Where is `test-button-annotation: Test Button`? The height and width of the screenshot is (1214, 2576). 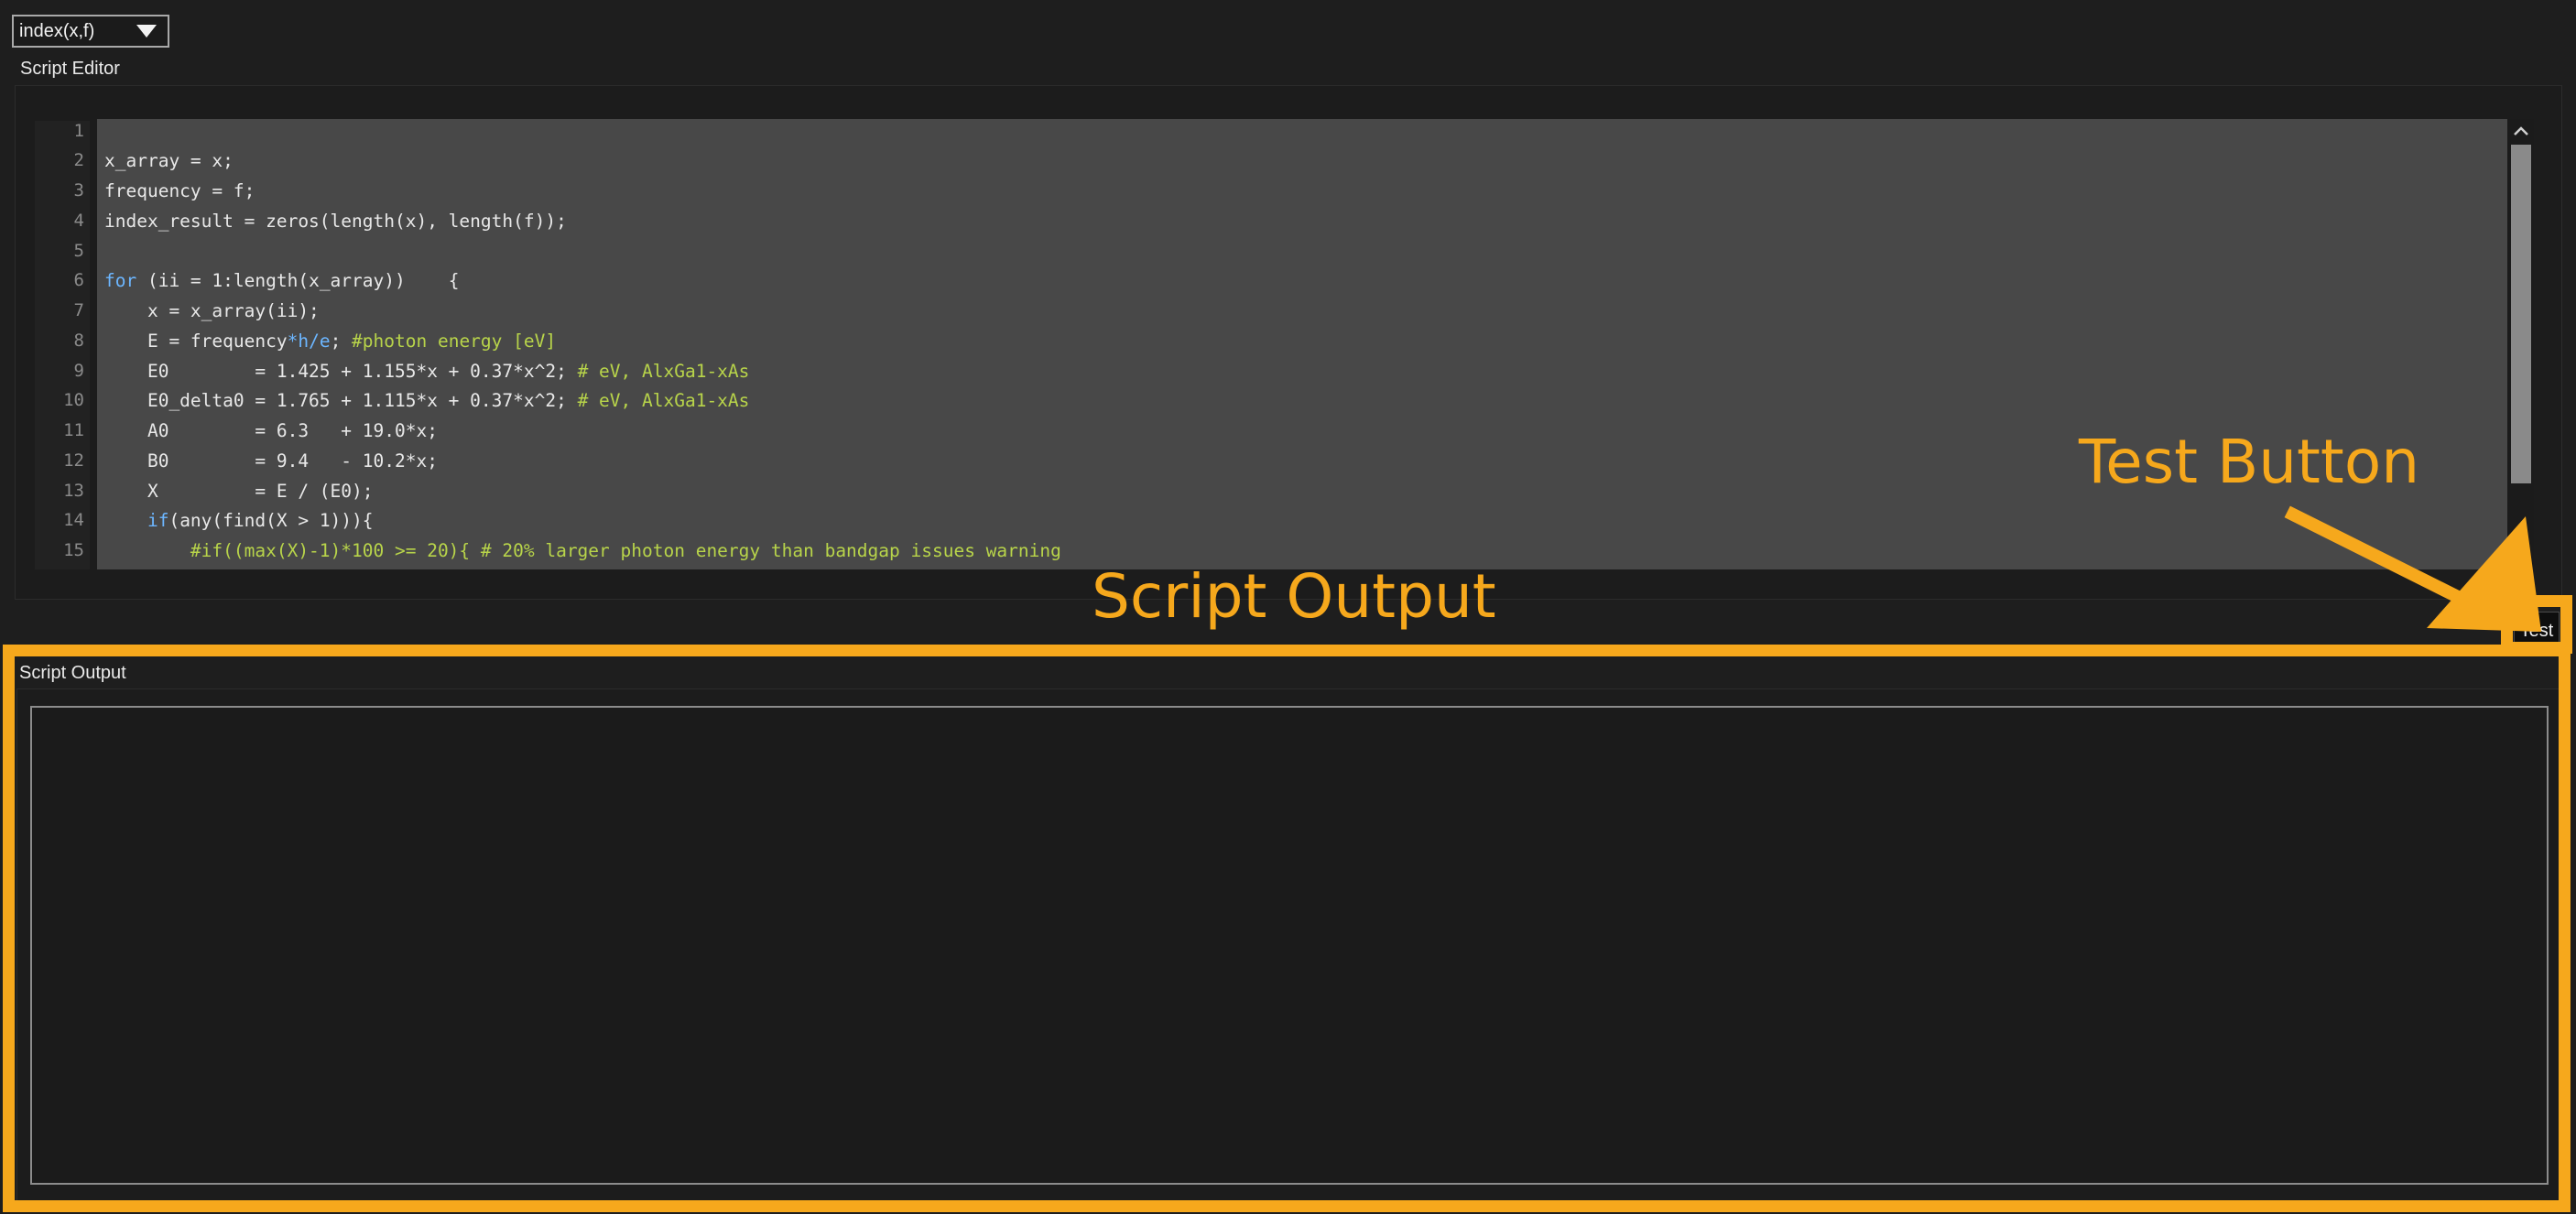 test-button-annotation: Test Button is located at coordinates (2249, 462).